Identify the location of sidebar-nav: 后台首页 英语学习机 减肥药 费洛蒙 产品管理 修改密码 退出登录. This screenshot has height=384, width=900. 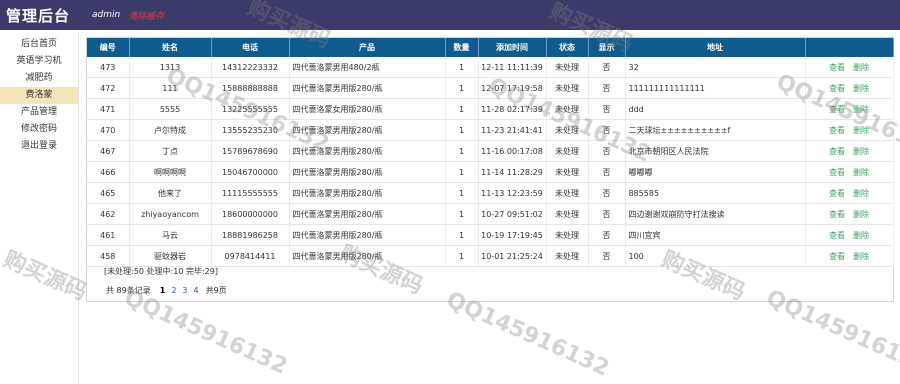
(39, 95).